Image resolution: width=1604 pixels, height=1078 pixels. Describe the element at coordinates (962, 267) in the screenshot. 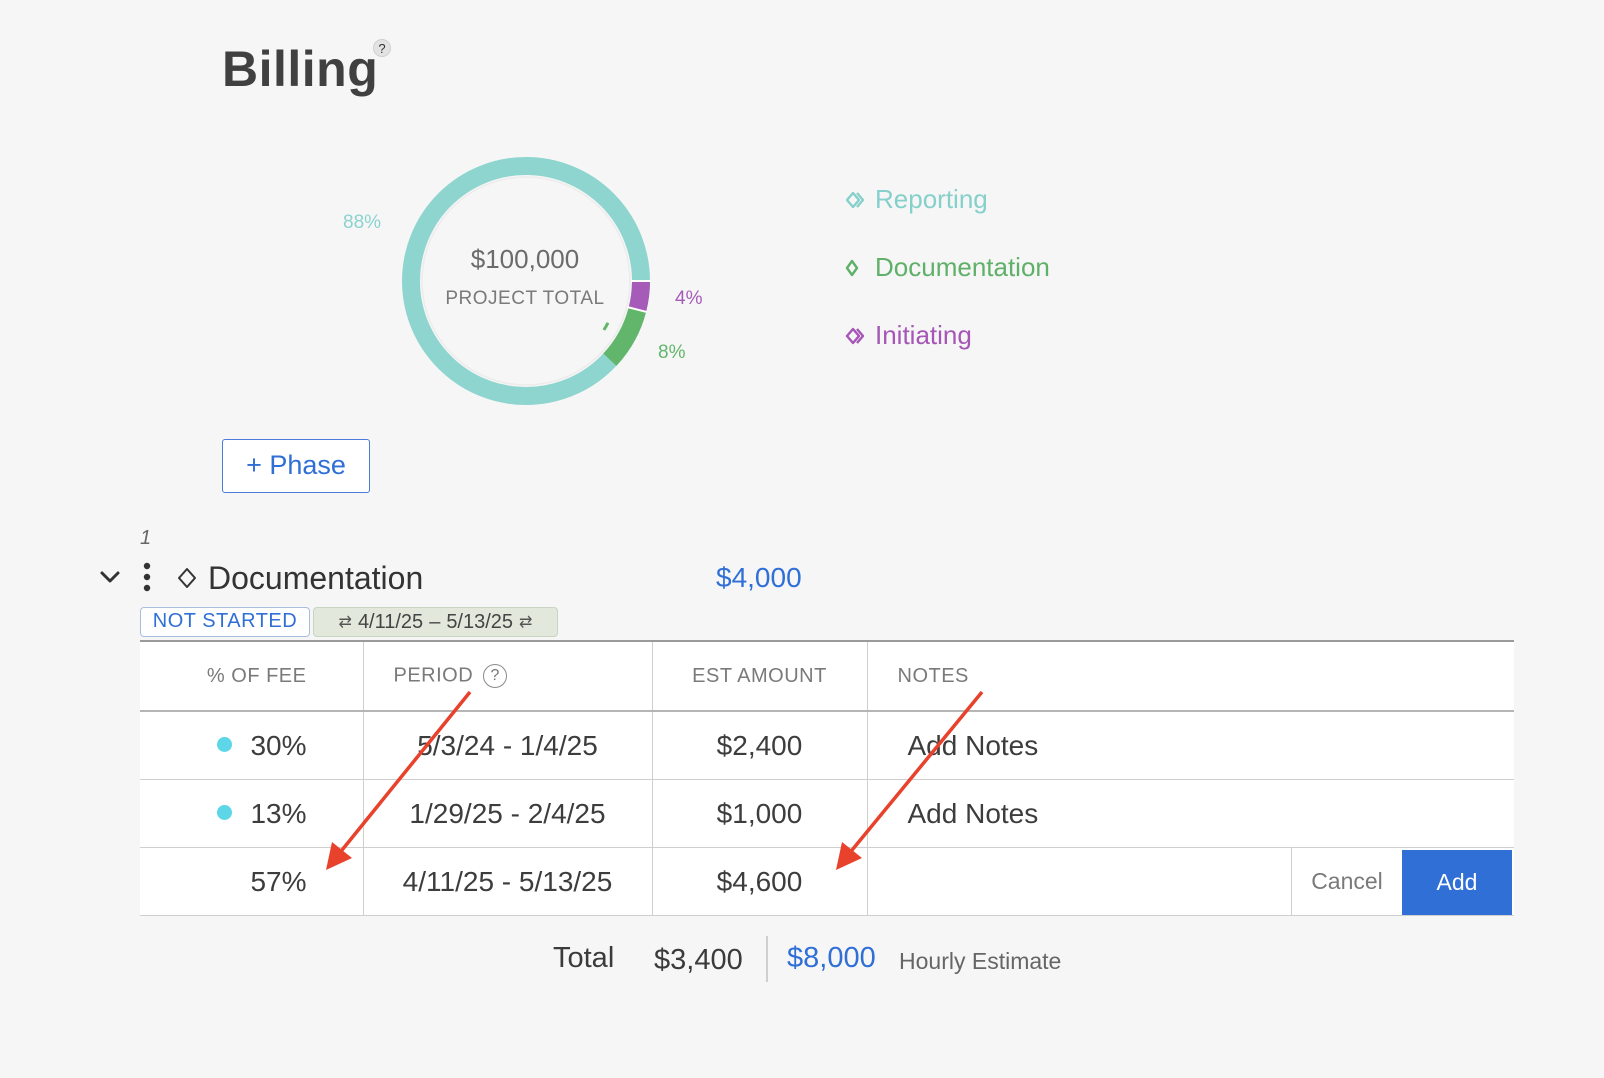

I see `legend-label: Documentation` at that location.